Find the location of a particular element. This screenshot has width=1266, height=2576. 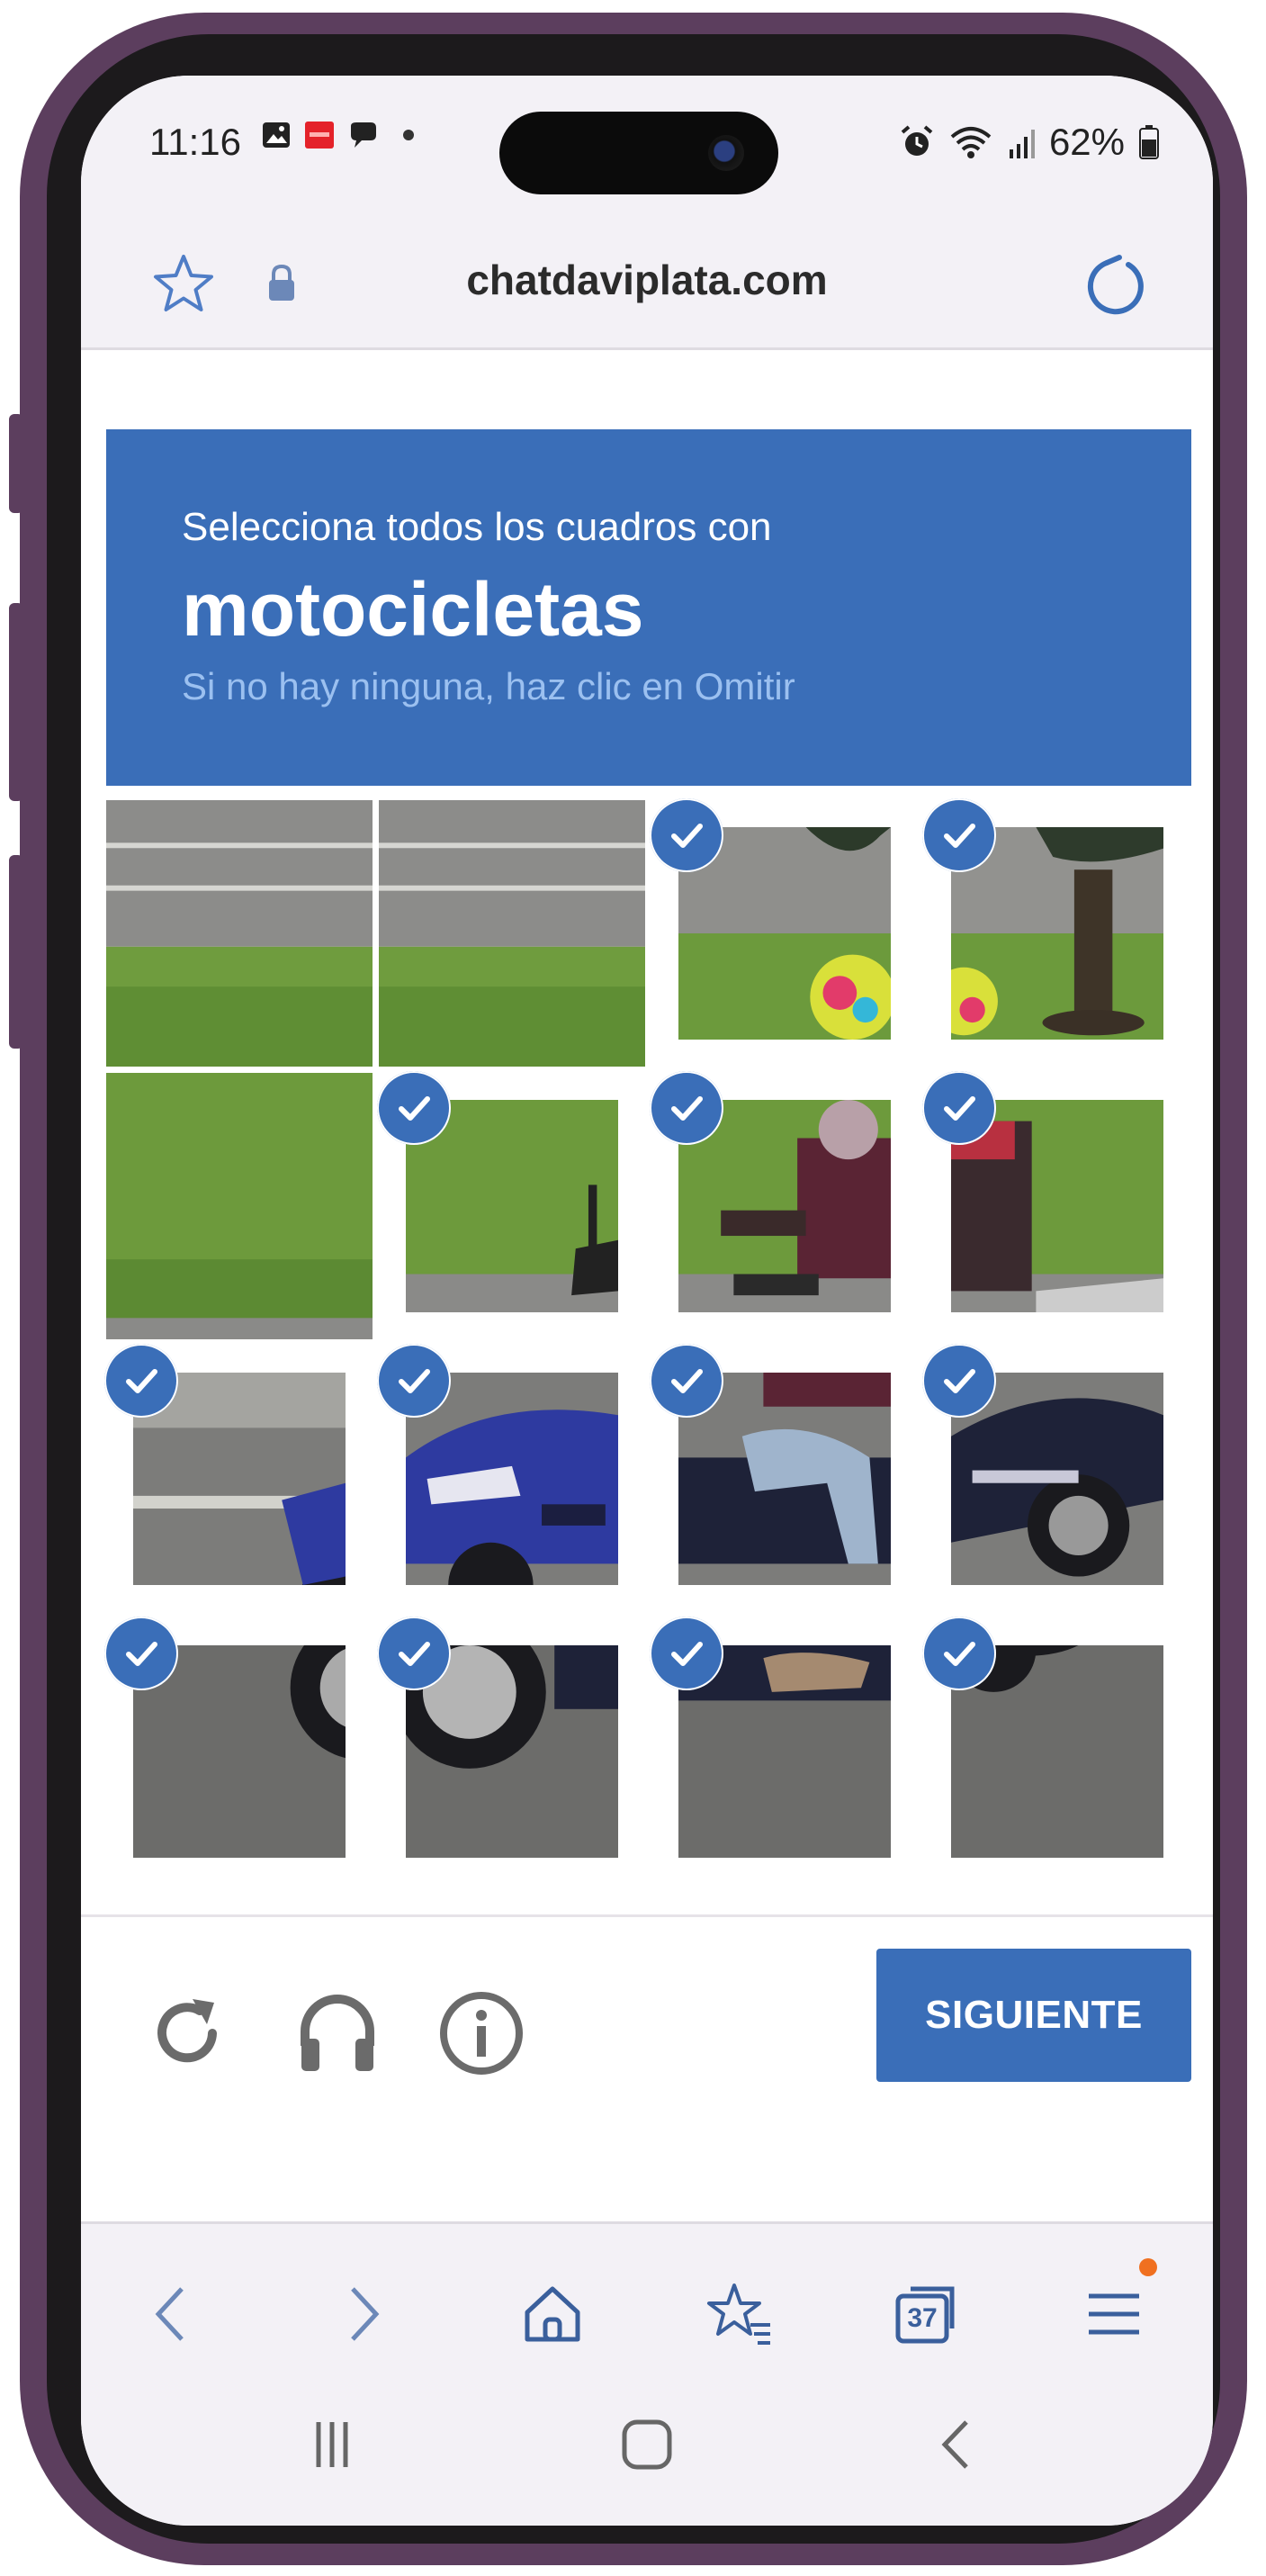

menu-notification-dot is located at coordinates (1148, 2267).